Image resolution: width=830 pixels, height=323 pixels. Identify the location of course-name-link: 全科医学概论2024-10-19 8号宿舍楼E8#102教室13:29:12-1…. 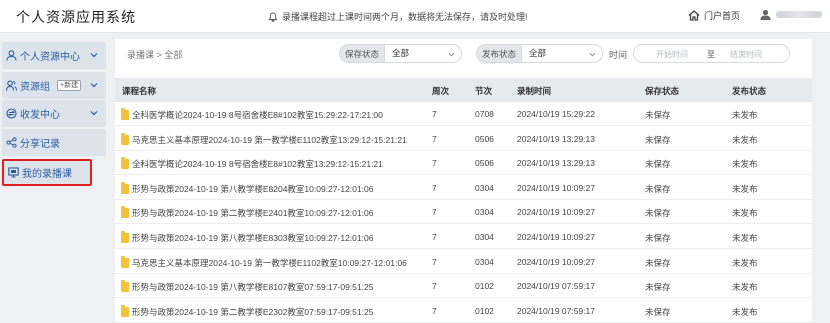
(257, 164).